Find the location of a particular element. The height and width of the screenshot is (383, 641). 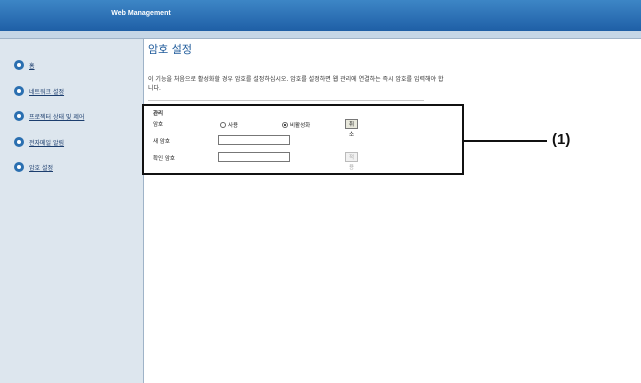

app-title: Web Management is located at coordinates (141, 13).